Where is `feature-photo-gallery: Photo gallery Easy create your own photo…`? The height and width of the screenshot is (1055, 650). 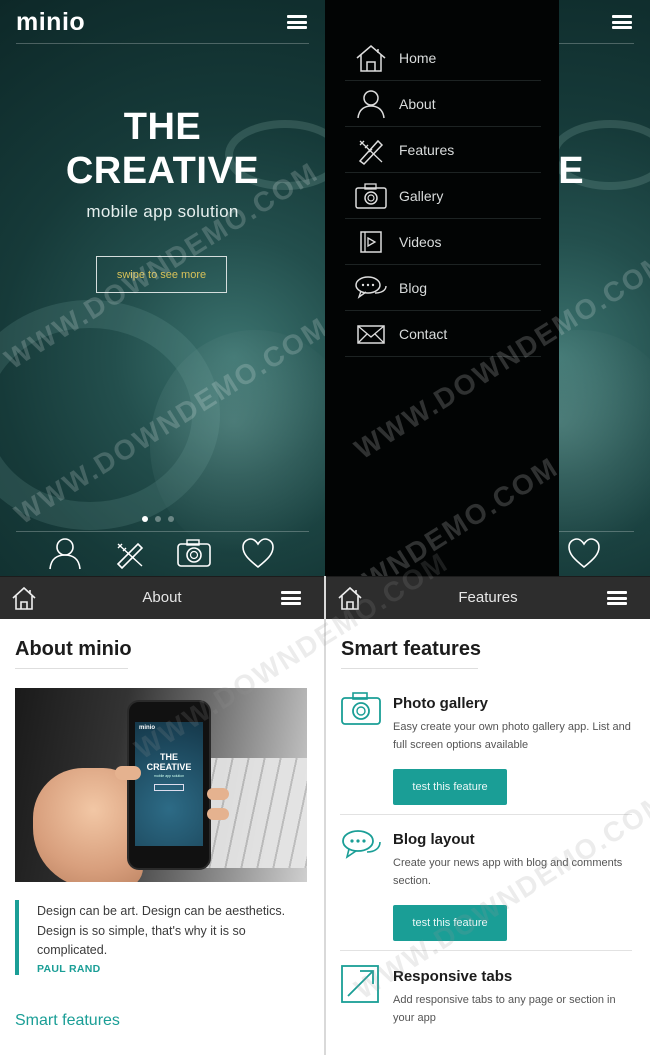 feature-photo-gallery: Photo gallery Easy create your own photo… is located at coordinates (487, 750).